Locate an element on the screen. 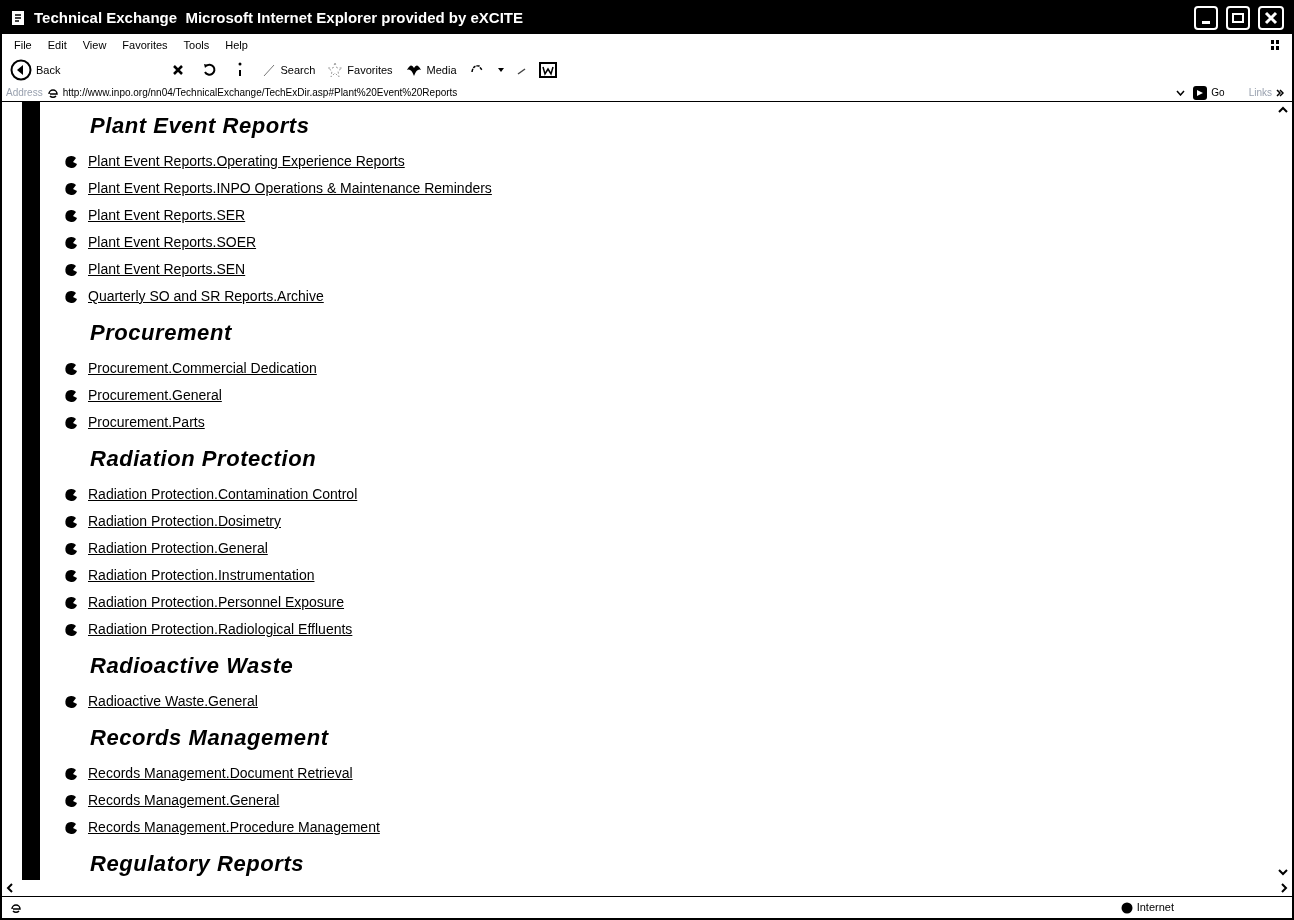  topic-link: Radioactive Waste.General is located at coordinates (173, 701).